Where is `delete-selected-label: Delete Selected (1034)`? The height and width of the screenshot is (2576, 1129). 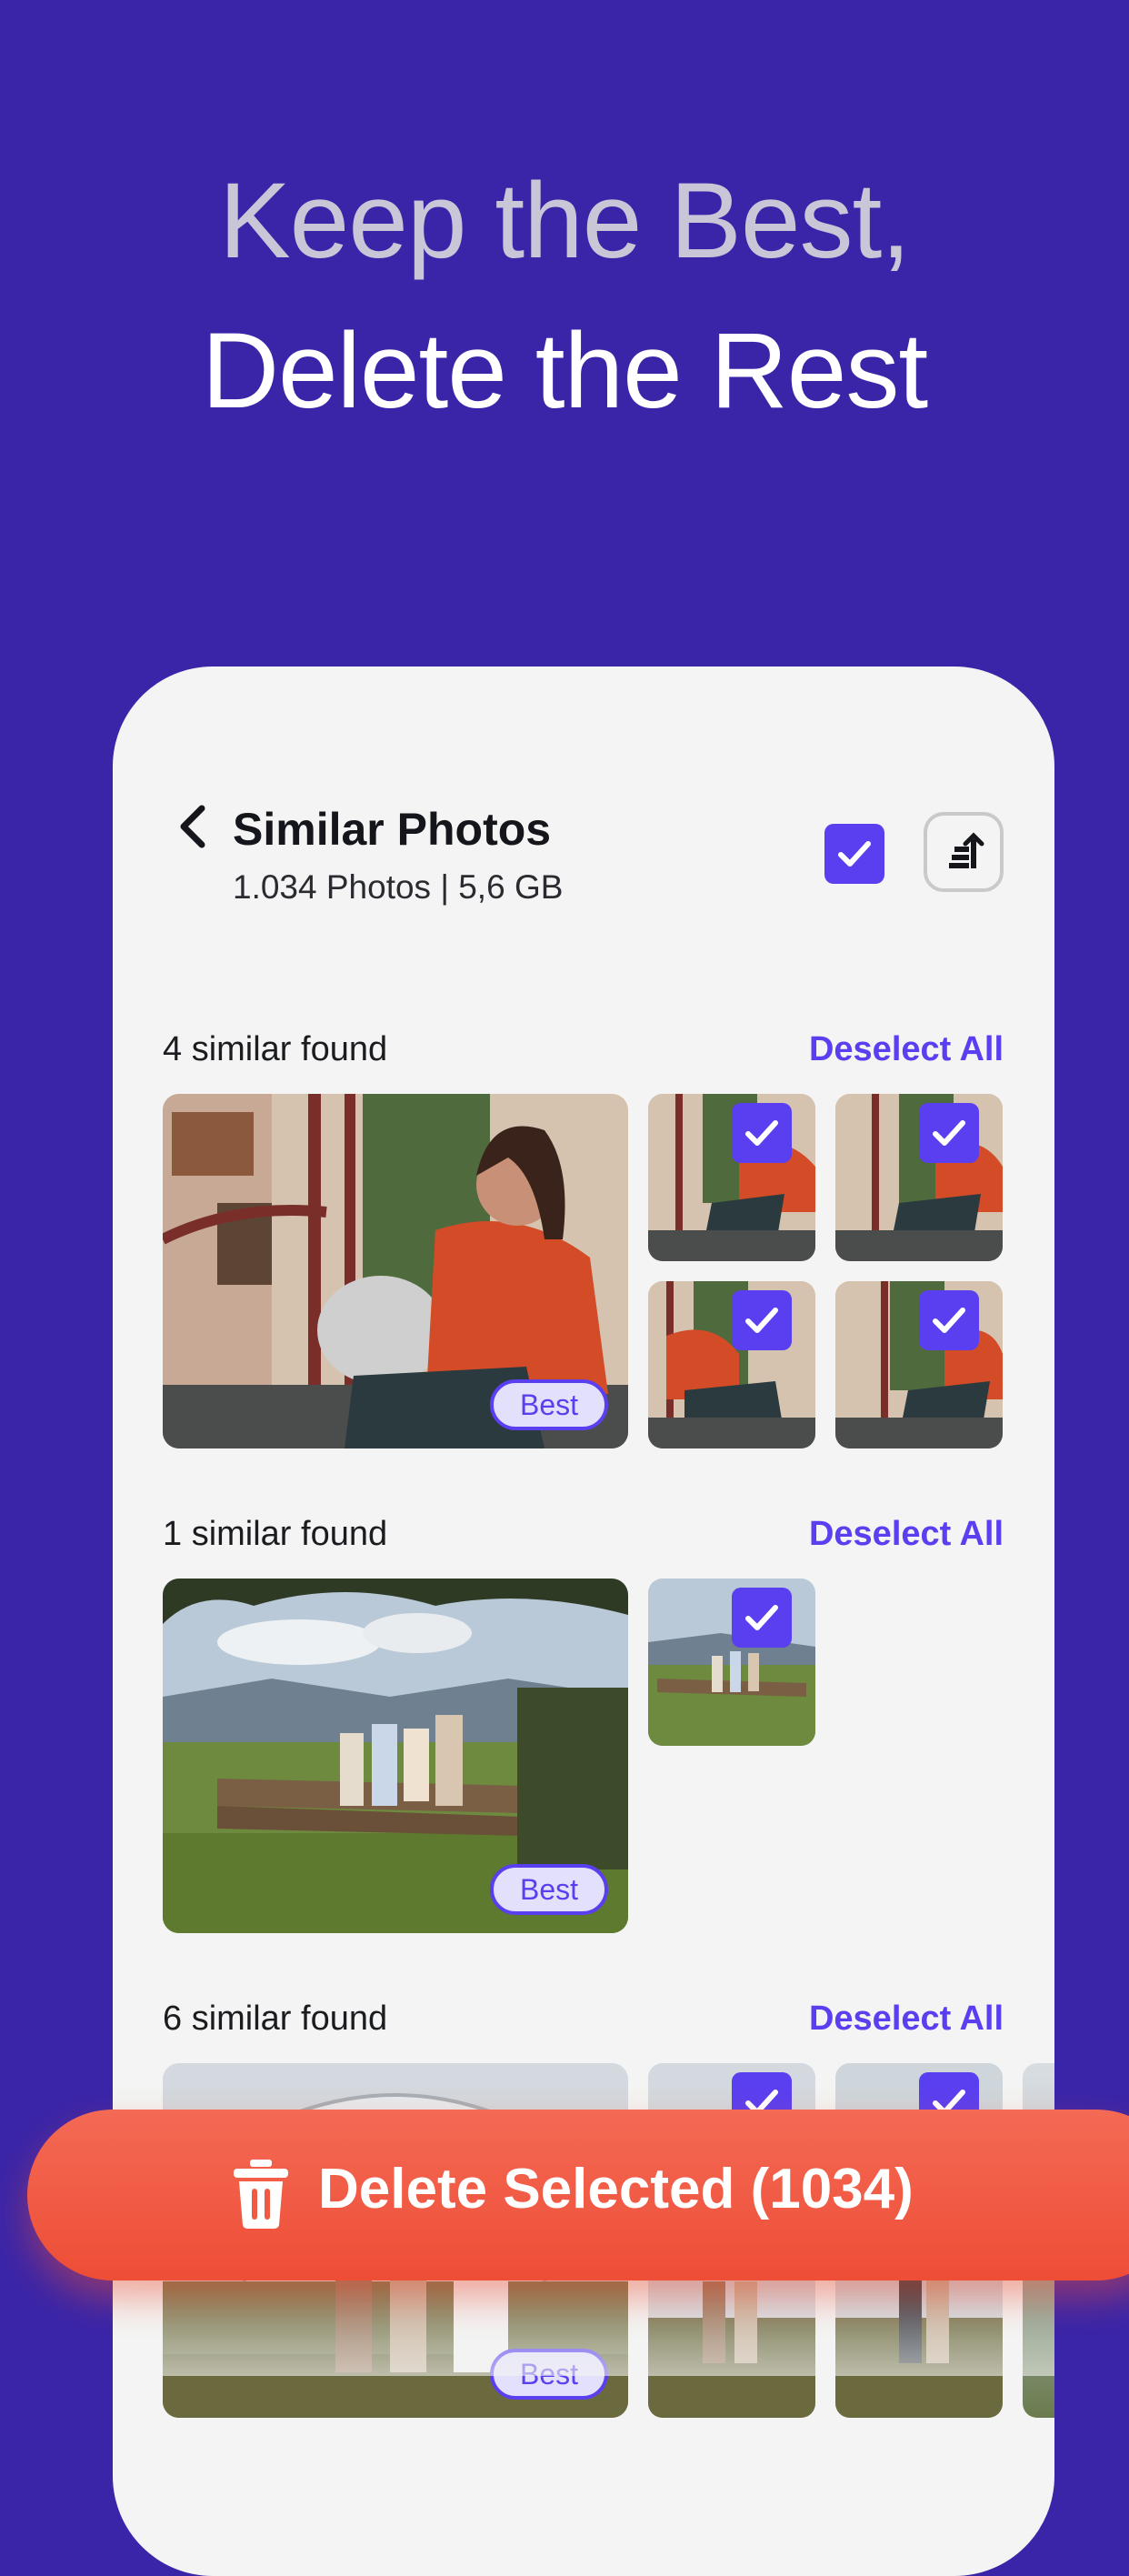 delete-selected-label: Delete Selected (1034) is located at coordinates (616, 2189).